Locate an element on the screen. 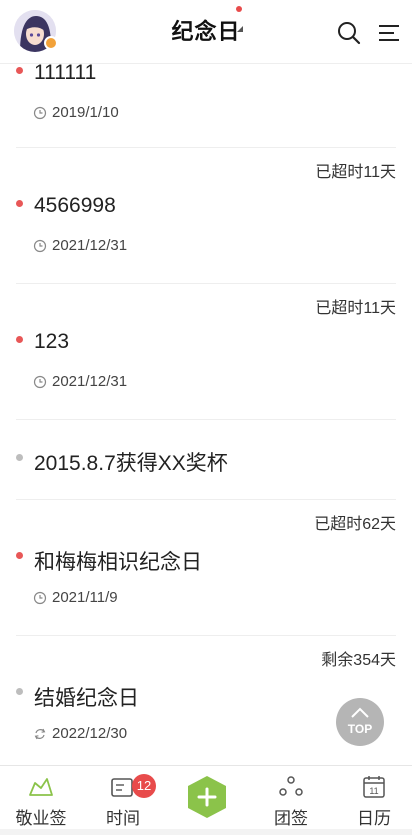  tab-label: 日历 is located at coordinates (374, 818).